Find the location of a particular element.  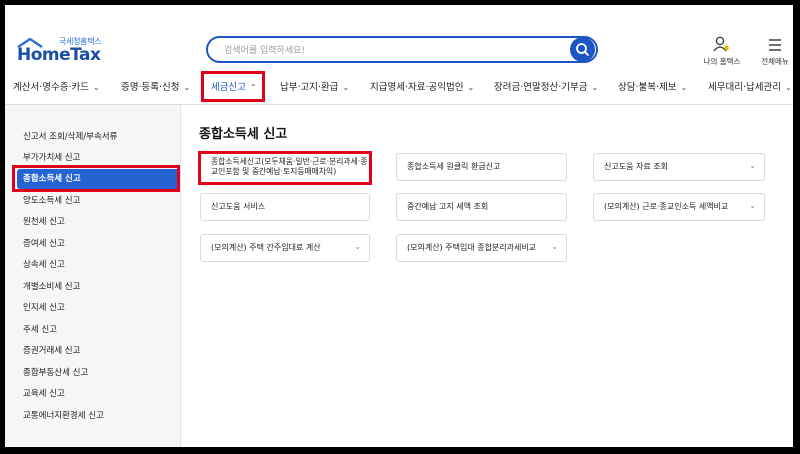

card-rental-compare: (모의계산) 주택임대 종합분리과세비교 ⌄ is located at coordinates (481, 248).